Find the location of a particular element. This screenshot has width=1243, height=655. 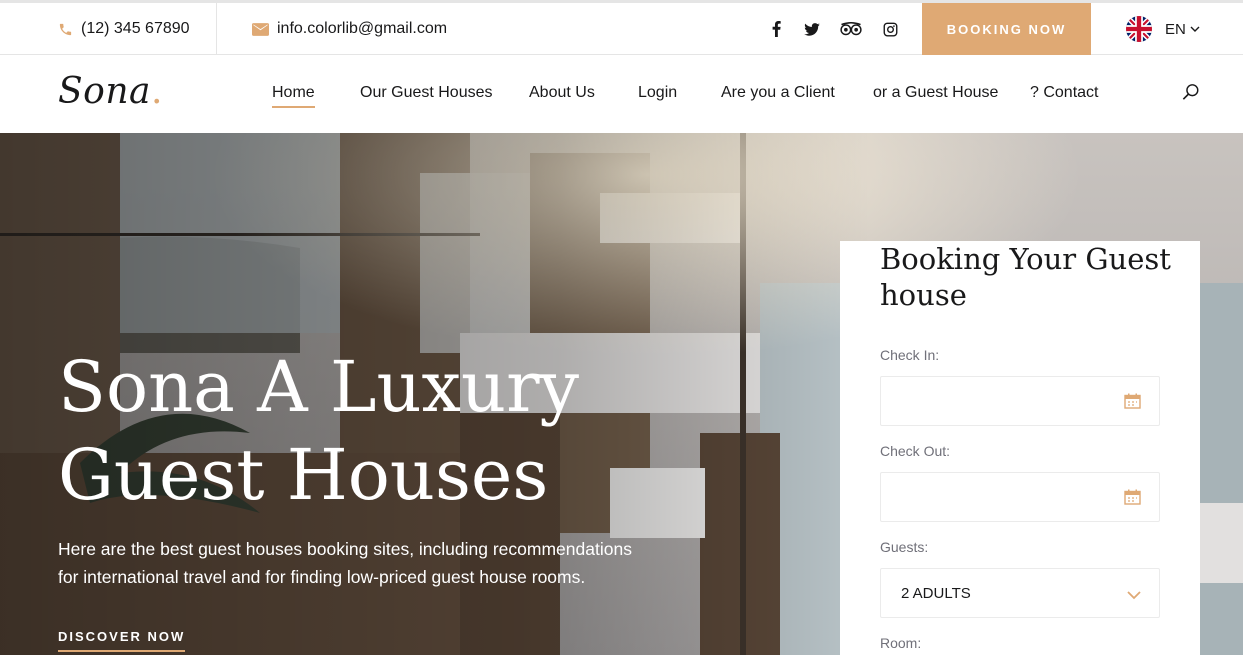

hero-title: Sona A Luxury Guest Houses is located at coordinates (378, 431).